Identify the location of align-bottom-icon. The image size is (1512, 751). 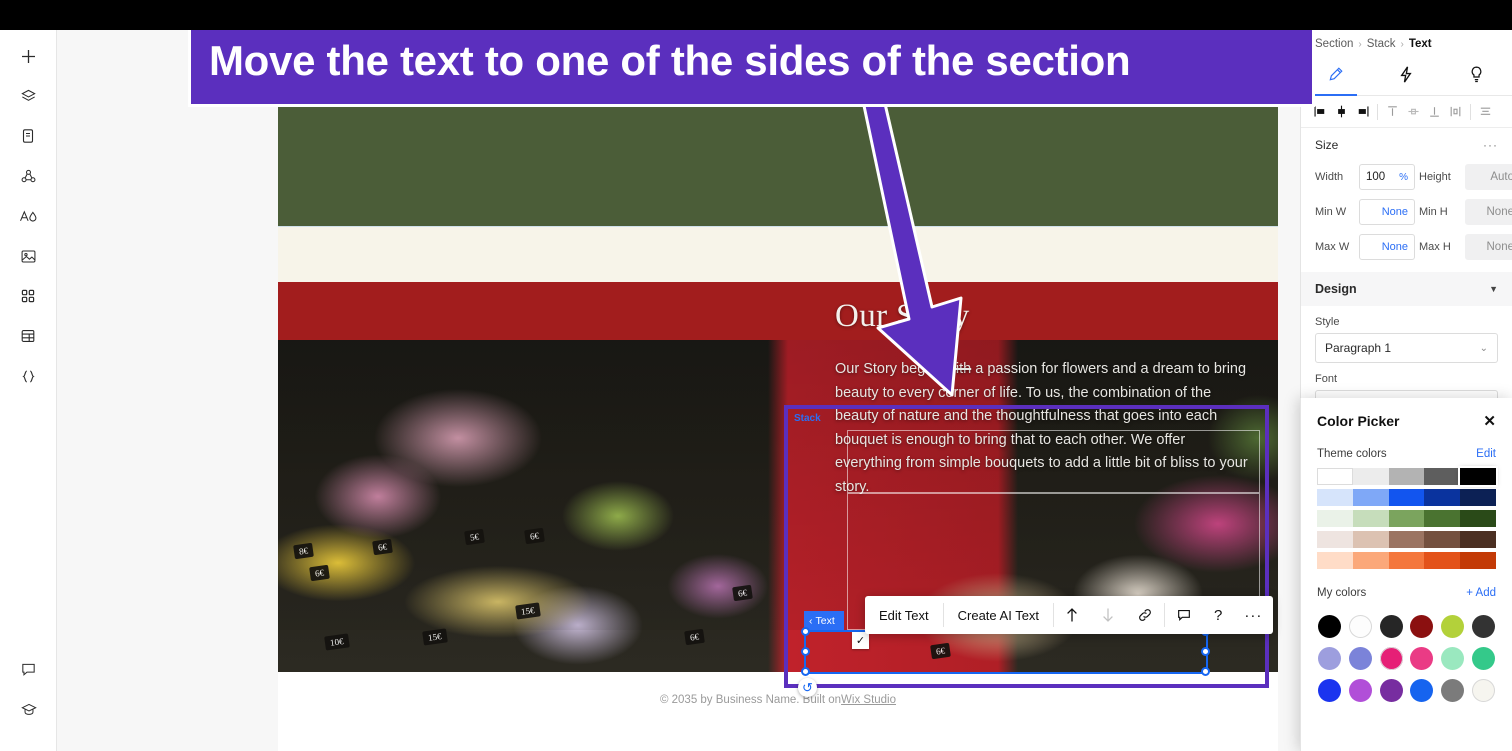
(1434, 112).